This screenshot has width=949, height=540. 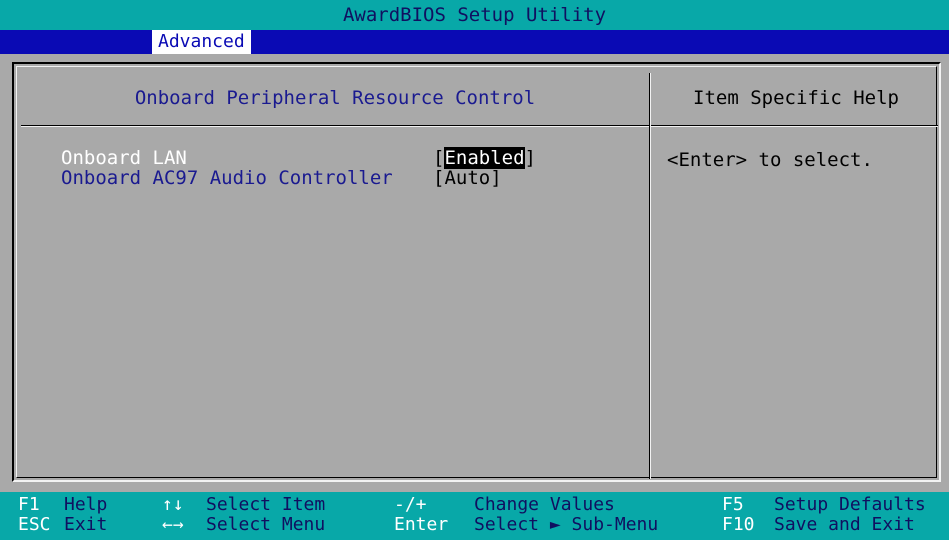 What do you see at coordinates (650, 276) in the screenshot?
I see `column-divider` at bounding box center [650, 276].